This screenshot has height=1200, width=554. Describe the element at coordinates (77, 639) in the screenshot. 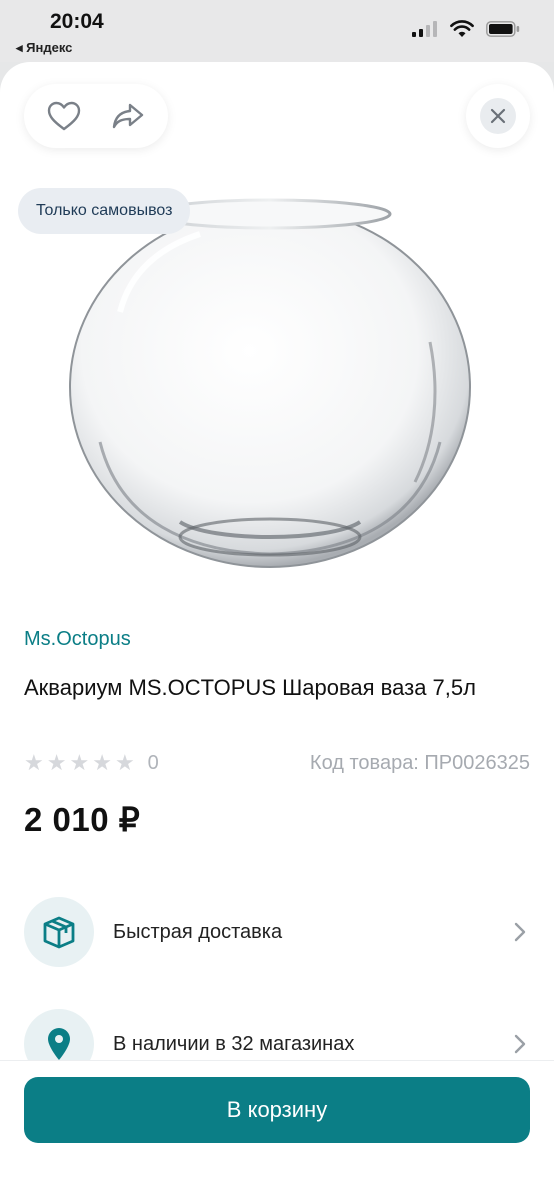

I see `brand-link: Ms.Octopus` at that location.